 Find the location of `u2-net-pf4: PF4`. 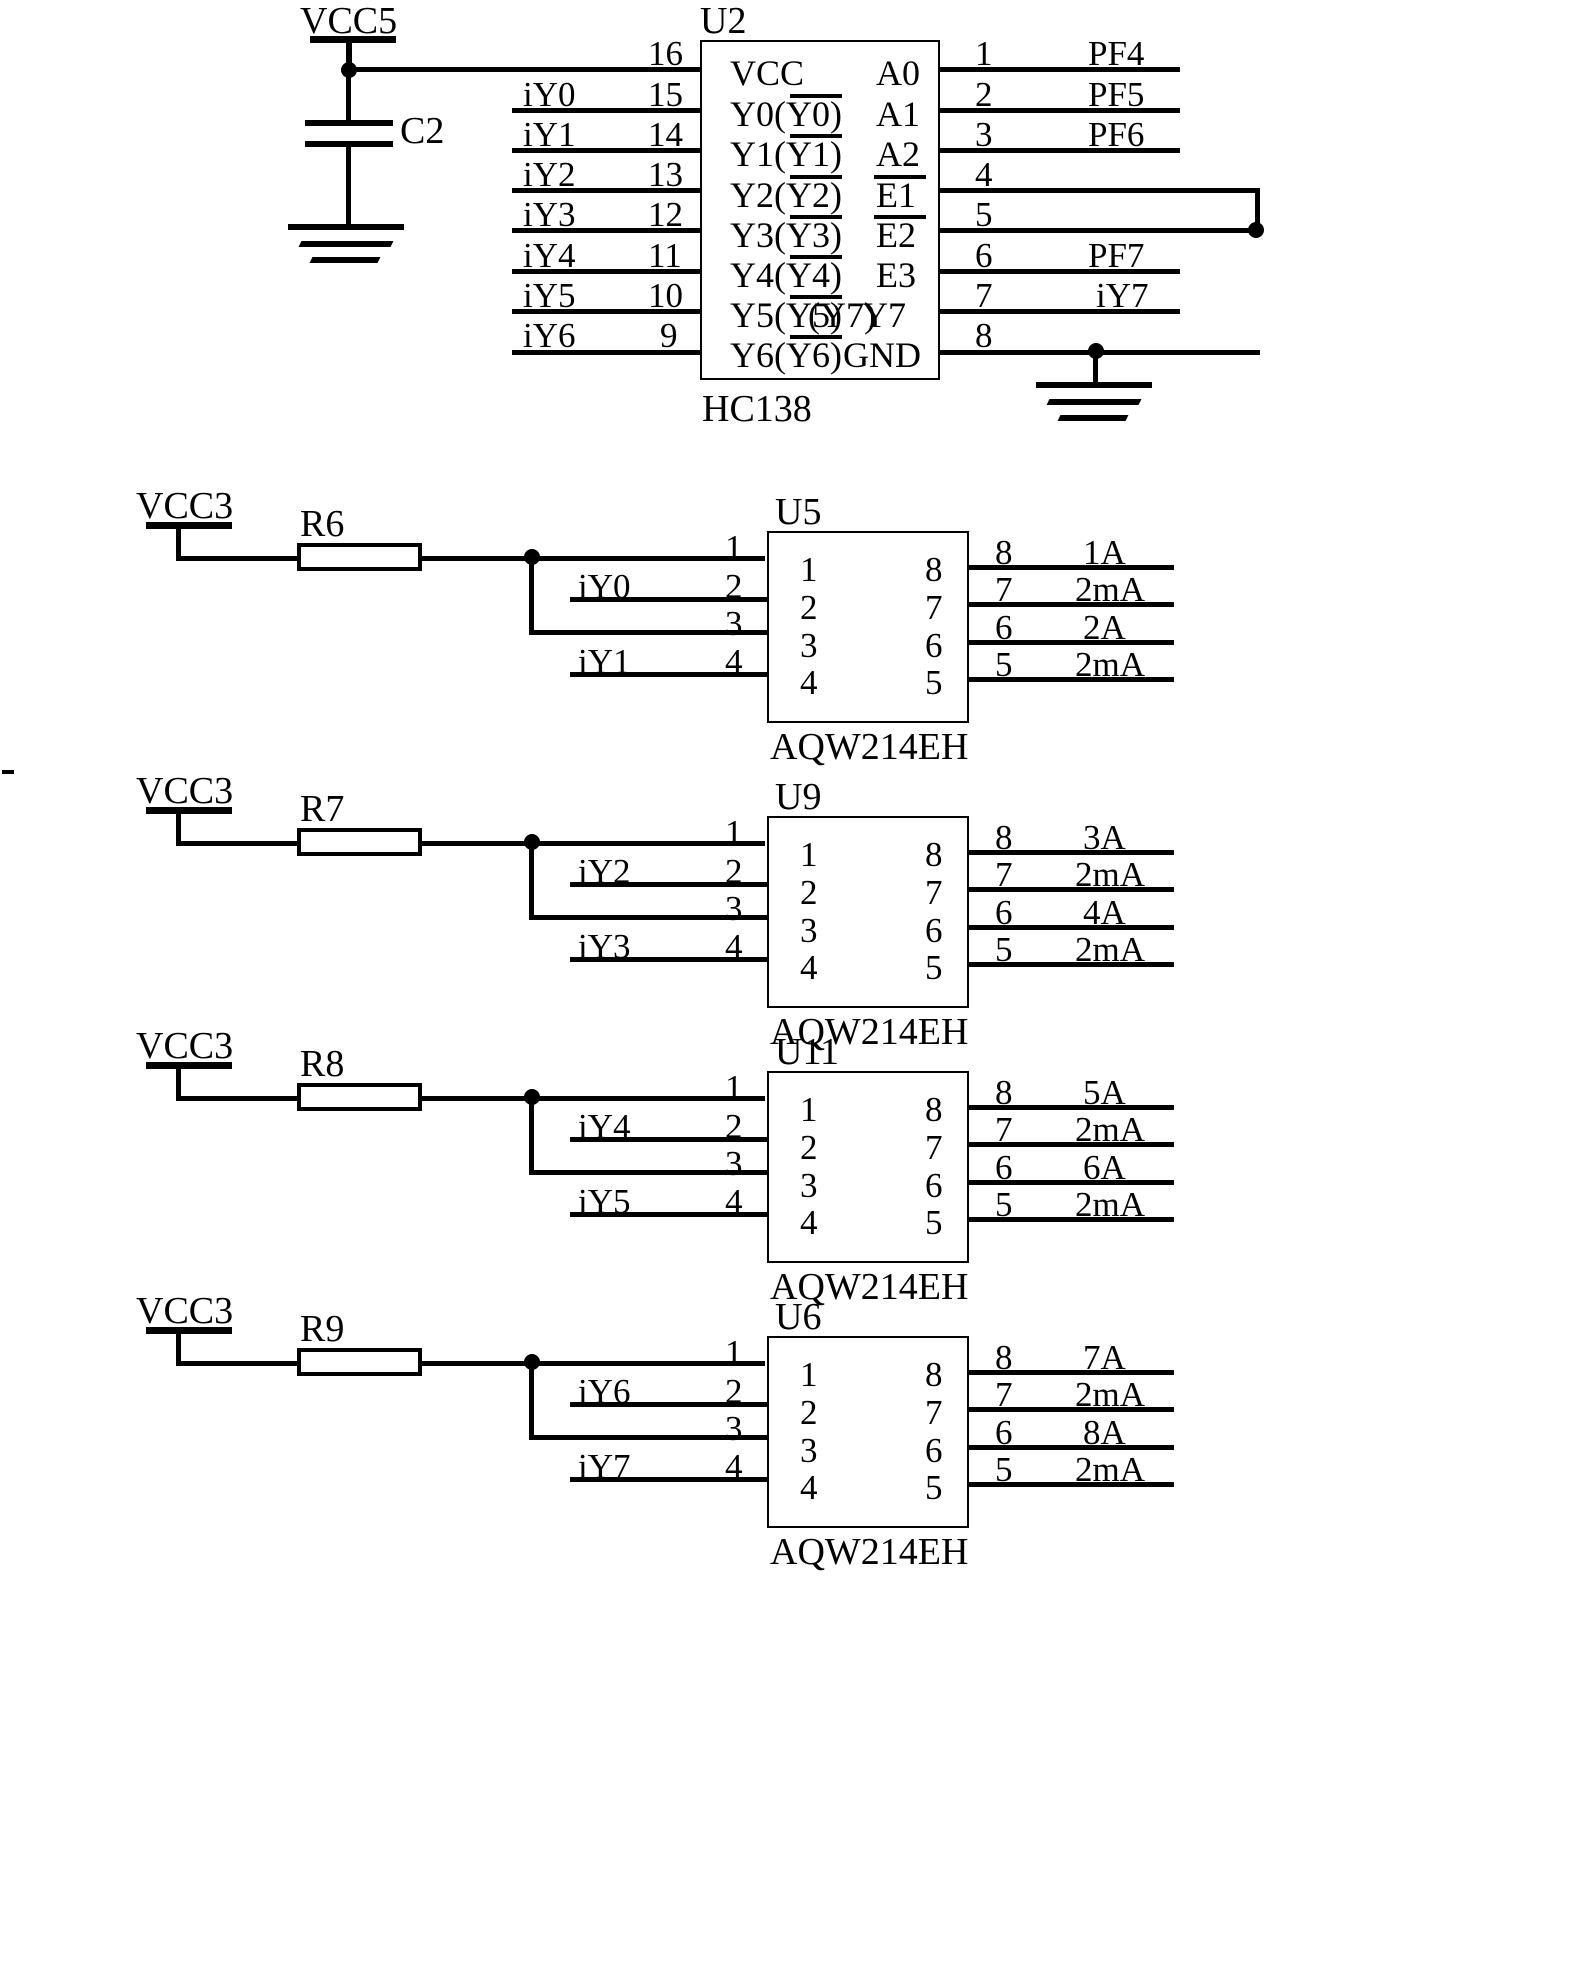

u2-net-pf4: PF4 is located at coordinates (1116, 53).